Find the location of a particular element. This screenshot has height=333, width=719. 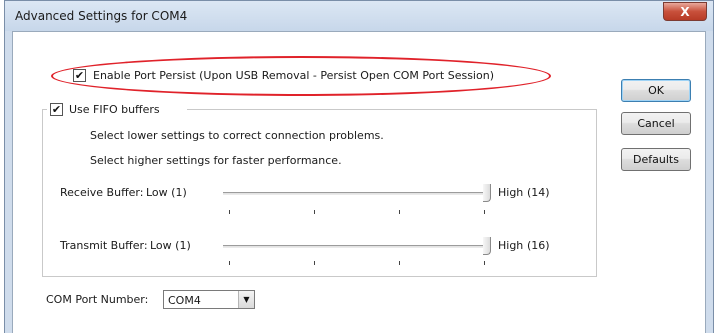

receive-buffer-high-label: High is located at coordinates (511, 192).